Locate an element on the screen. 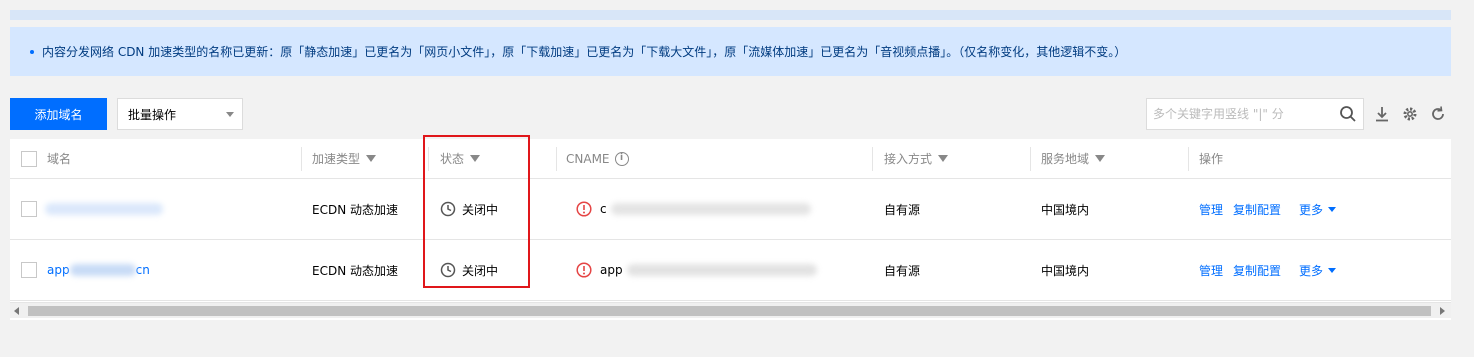 This screenshot has width=1474, height=357. batch-operations-select: 批量操作 is located at coordinates (180, 114).